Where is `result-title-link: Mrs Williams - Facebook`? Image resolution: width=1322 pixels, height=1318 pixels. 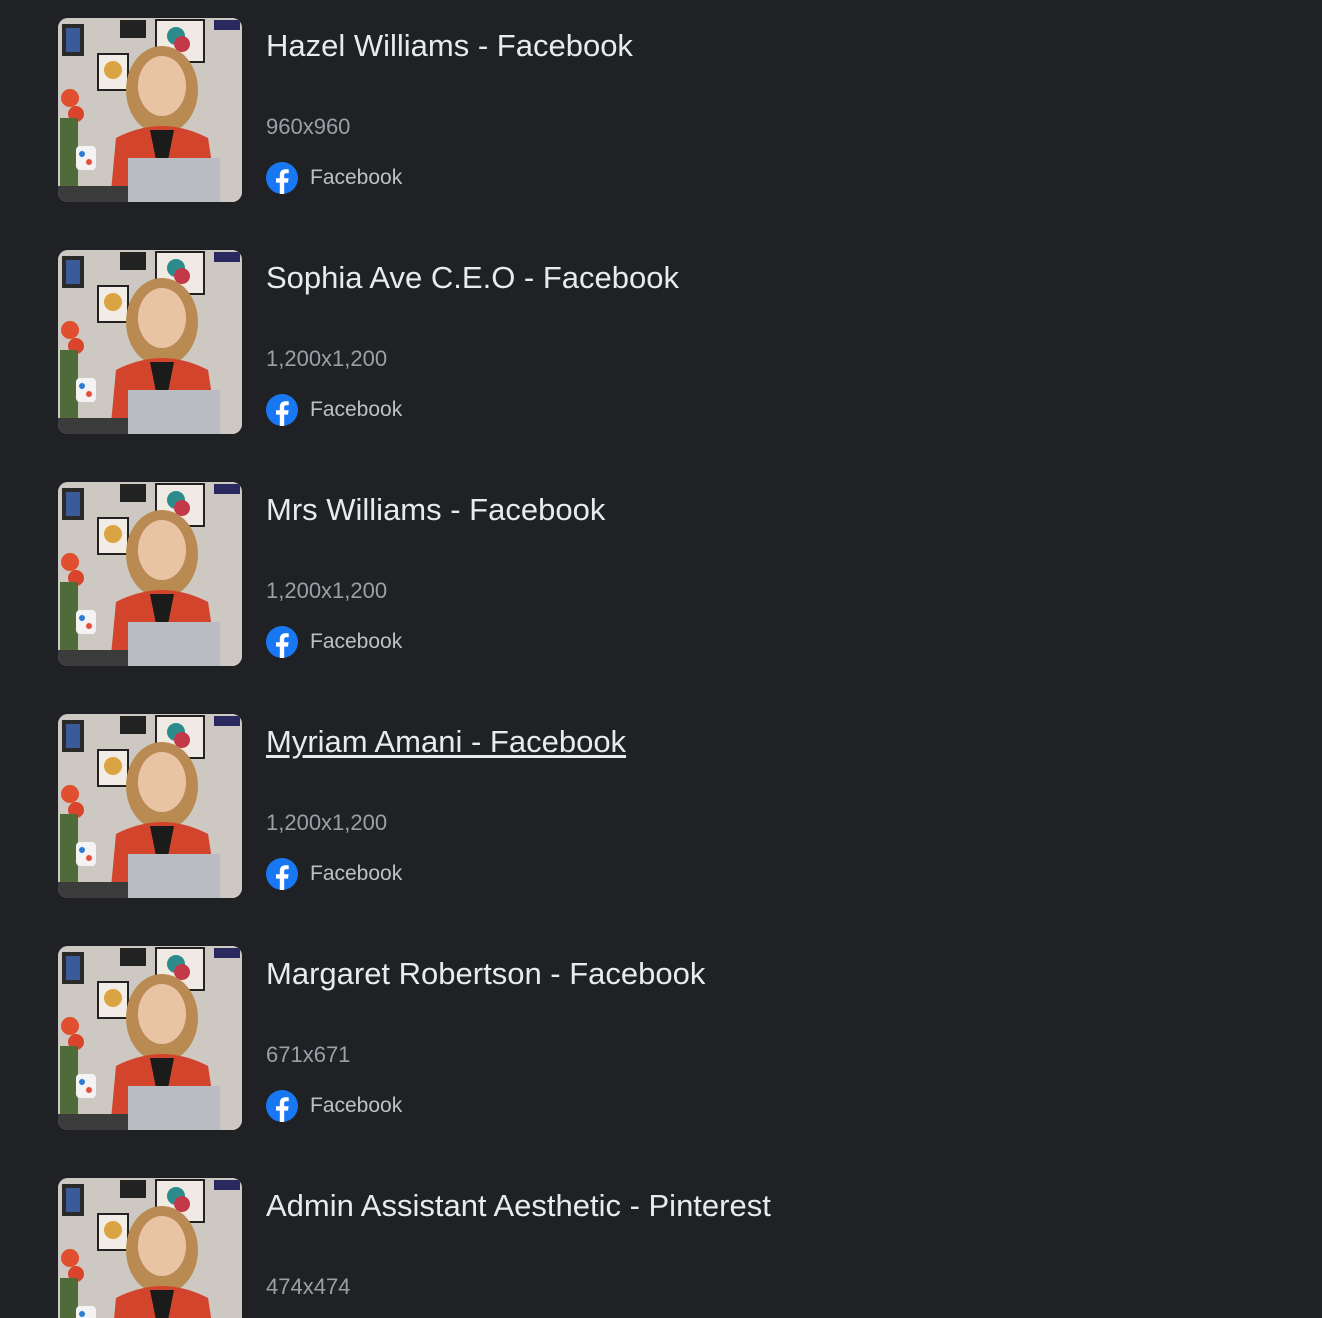
result-title-link: Mrs Williams - Facebook is located at coordinates (435, 510).